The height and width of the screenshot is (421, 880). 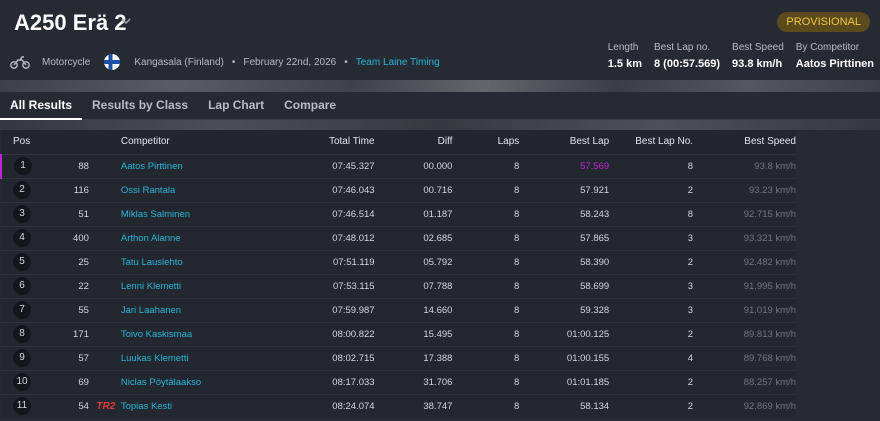 What do you see at coordinates (20, 62) in the screenshot?
I see `motorcycle-icon` at bounding box center [20, 62].